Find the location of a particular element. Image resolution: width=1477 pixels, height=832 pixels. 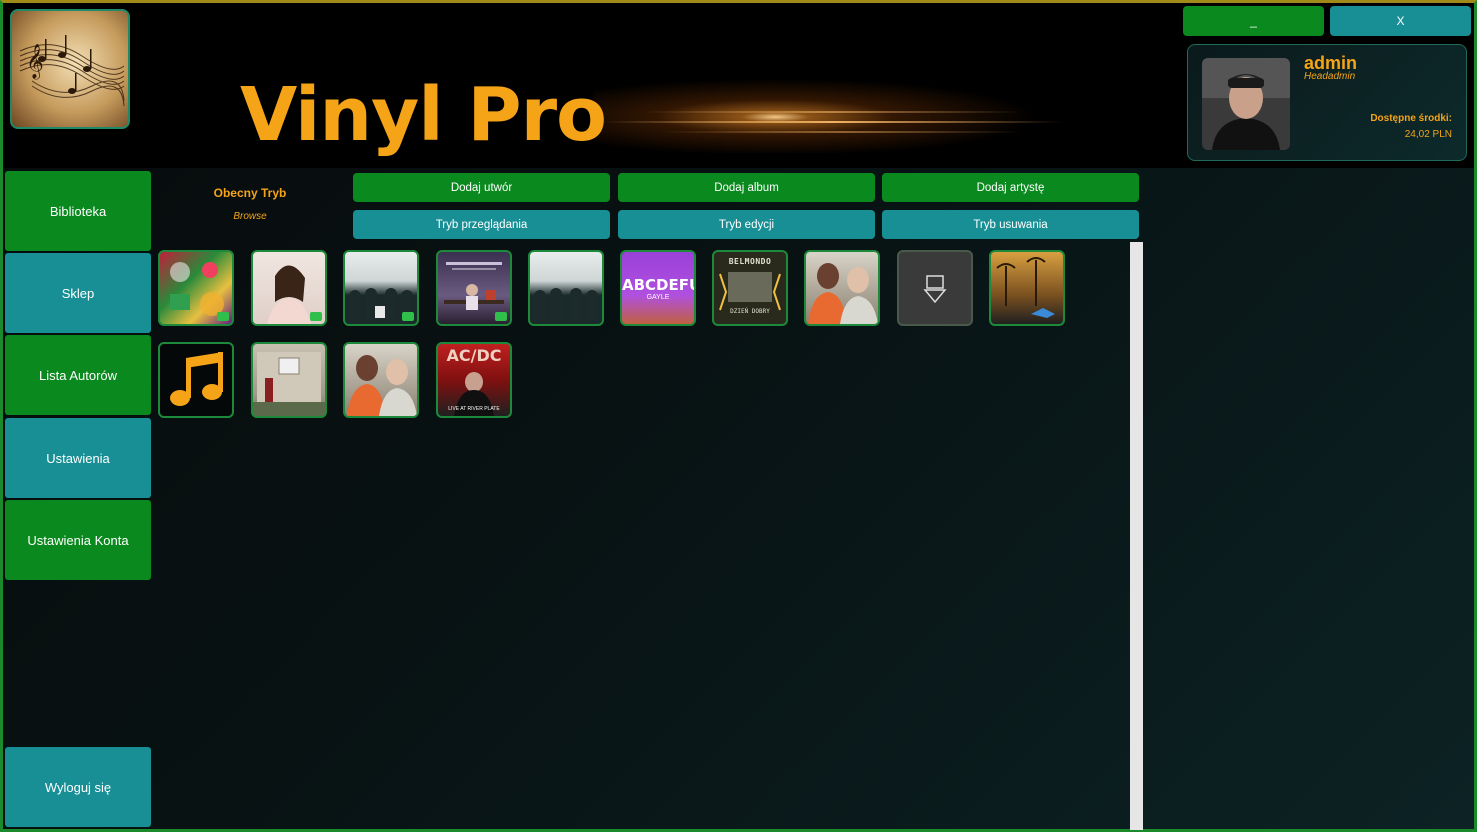

add-track-button: Dodaj utwór is located at coordinates (481, 187).